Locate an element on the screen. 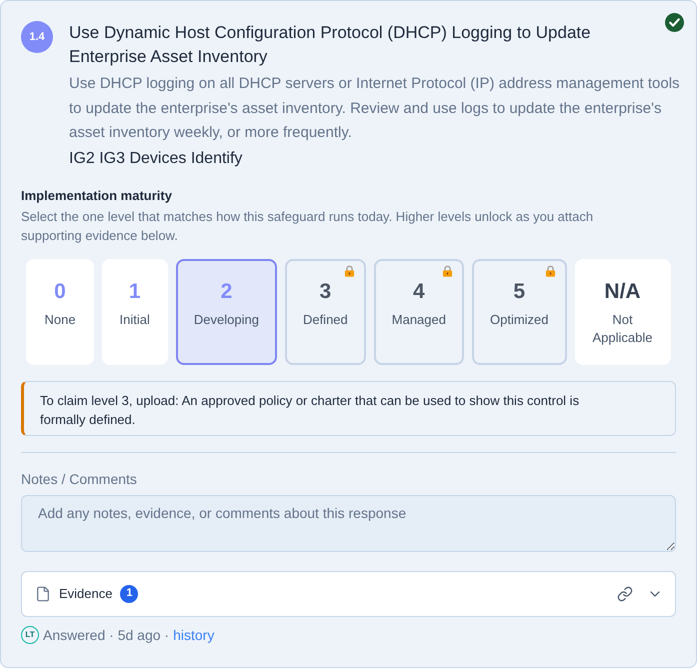 The height and width of the screenshot is (669, 697). notes-field: Add any notes, evidence, or comments about this response is located at coordinates (348, 523).